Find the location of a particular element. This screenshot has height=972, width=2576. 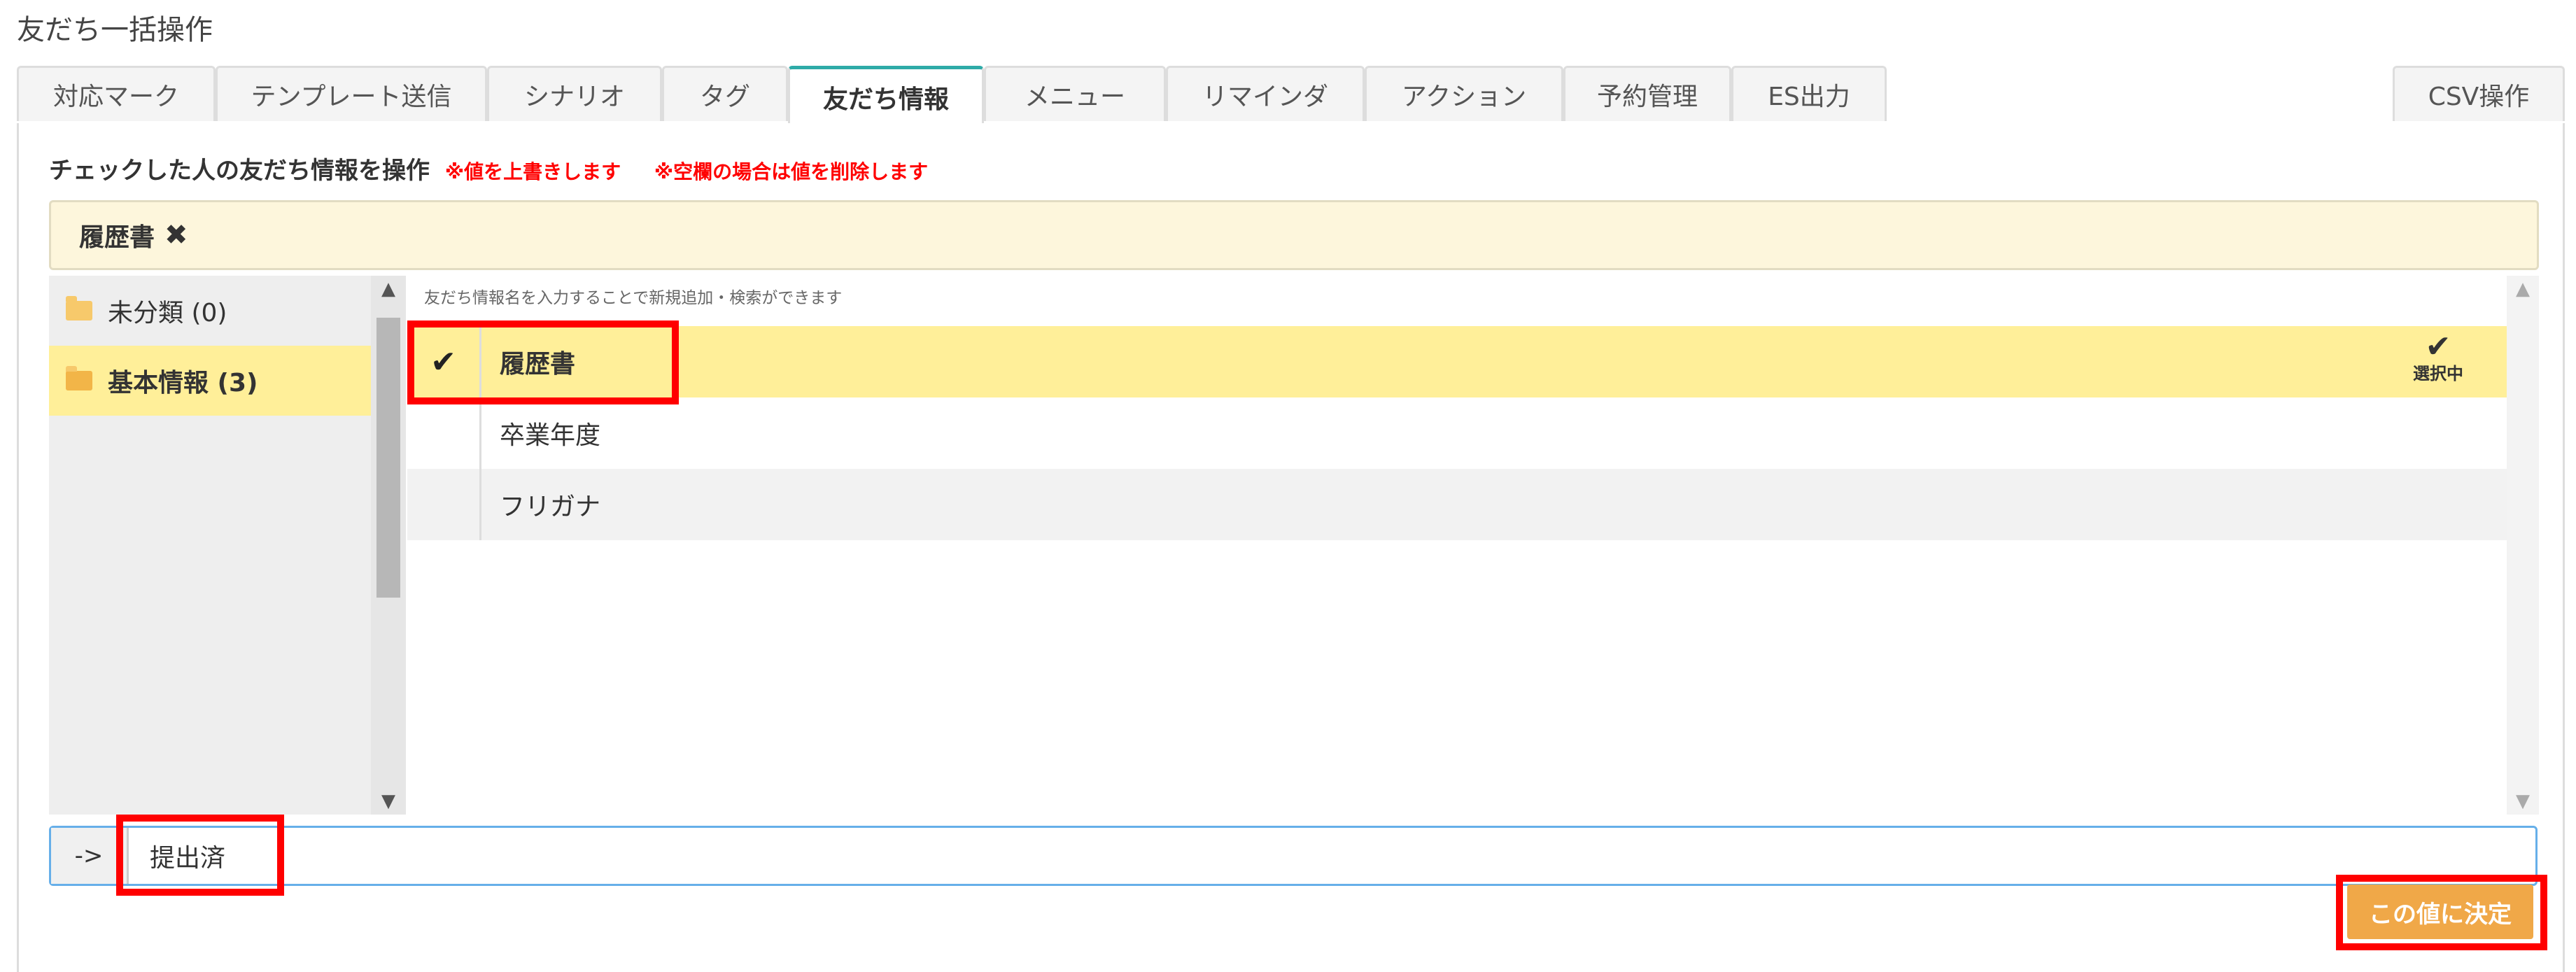

item-label: 履歴書 is located at coordinates (538, 364).